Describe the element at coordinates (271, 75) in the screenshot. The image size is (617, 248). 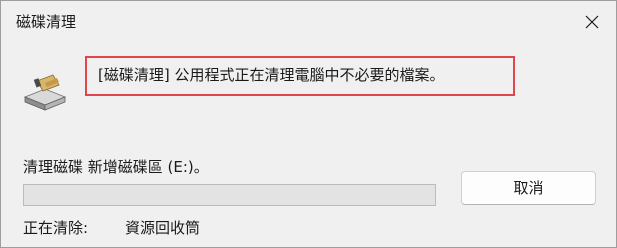
I see `cleanup-message: [磁碟清理] 公用程式正在清理電腦中不必要的檔案。` at that location.